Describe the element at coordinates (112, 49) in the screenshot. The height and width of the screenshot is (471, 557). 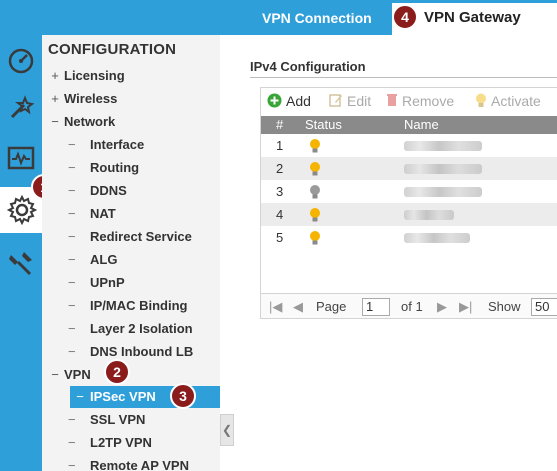
I see `nav-title: CONFIGURATION` at that location.